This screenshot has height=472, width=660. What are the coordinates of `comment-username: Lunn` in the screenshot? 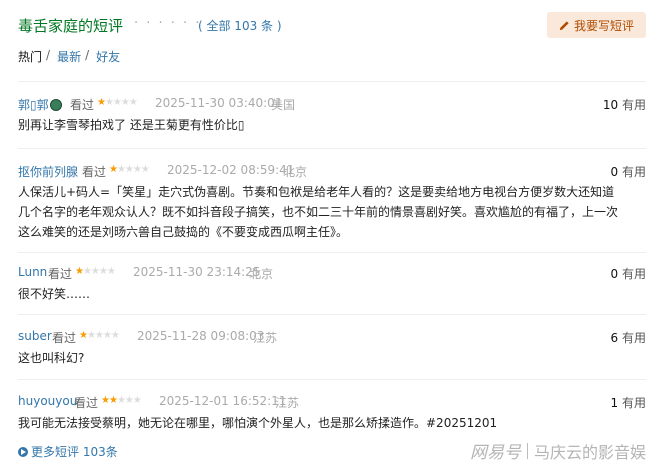 It's located at (32, 272).